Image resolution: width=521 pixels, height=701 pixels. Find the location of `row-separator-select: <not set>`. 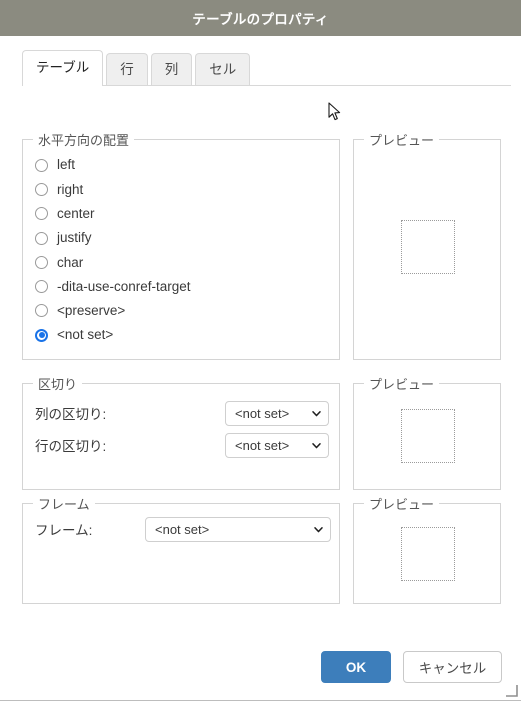

row-separator-select: <not set> is located at coordinates (277, 445).